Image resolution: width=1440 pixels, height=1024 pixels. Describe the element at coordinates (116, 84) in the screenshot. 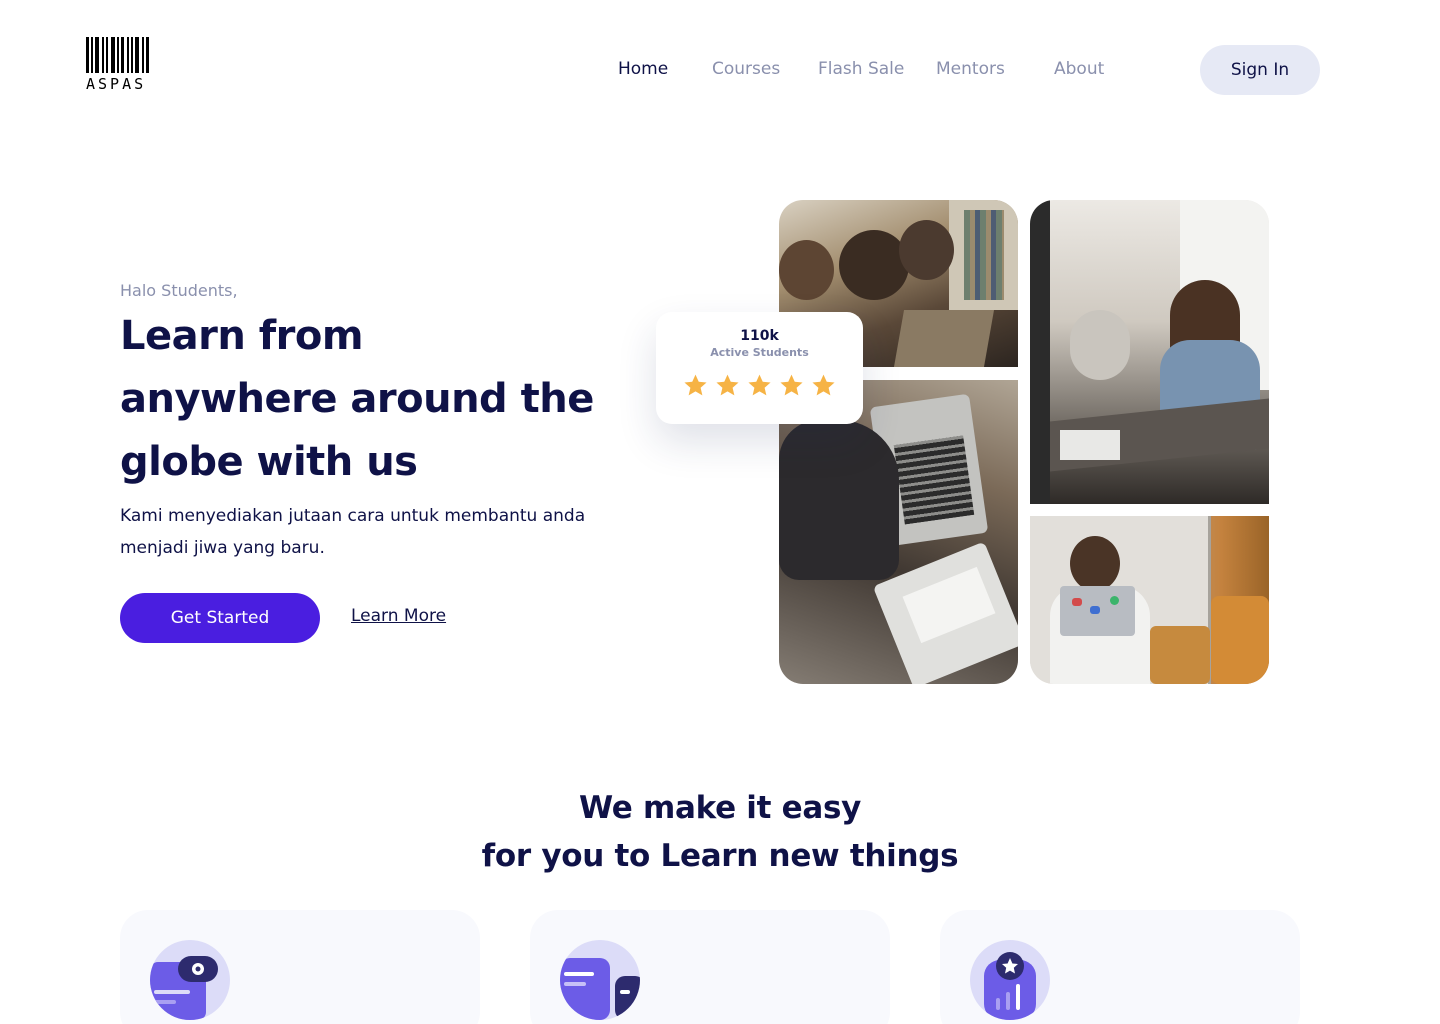

I see `brand-name: ASPAS` at that location.